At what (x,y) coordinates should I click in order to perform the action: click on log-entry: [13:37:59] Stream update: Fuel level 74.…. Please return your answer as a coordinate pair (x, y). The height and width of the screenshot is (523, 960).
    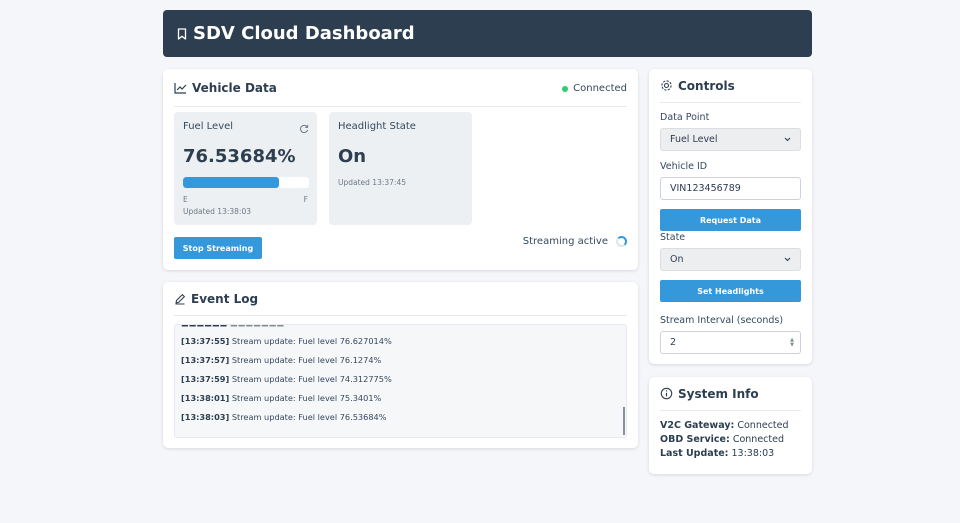
    Looking at the image, I should click on (286, 379).